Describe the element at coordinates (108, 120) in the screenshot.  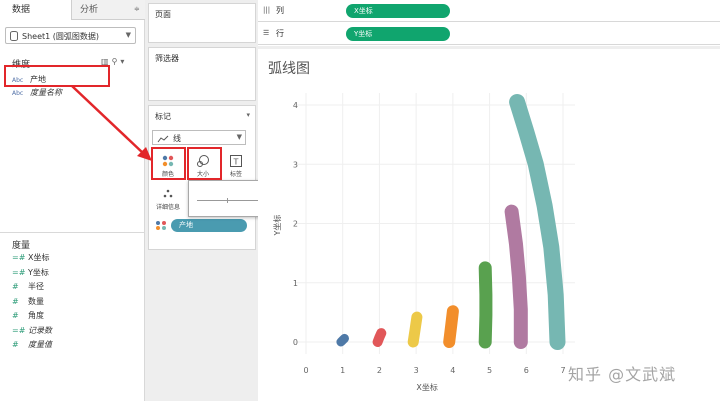
I see `annotation-arrow` at that location.